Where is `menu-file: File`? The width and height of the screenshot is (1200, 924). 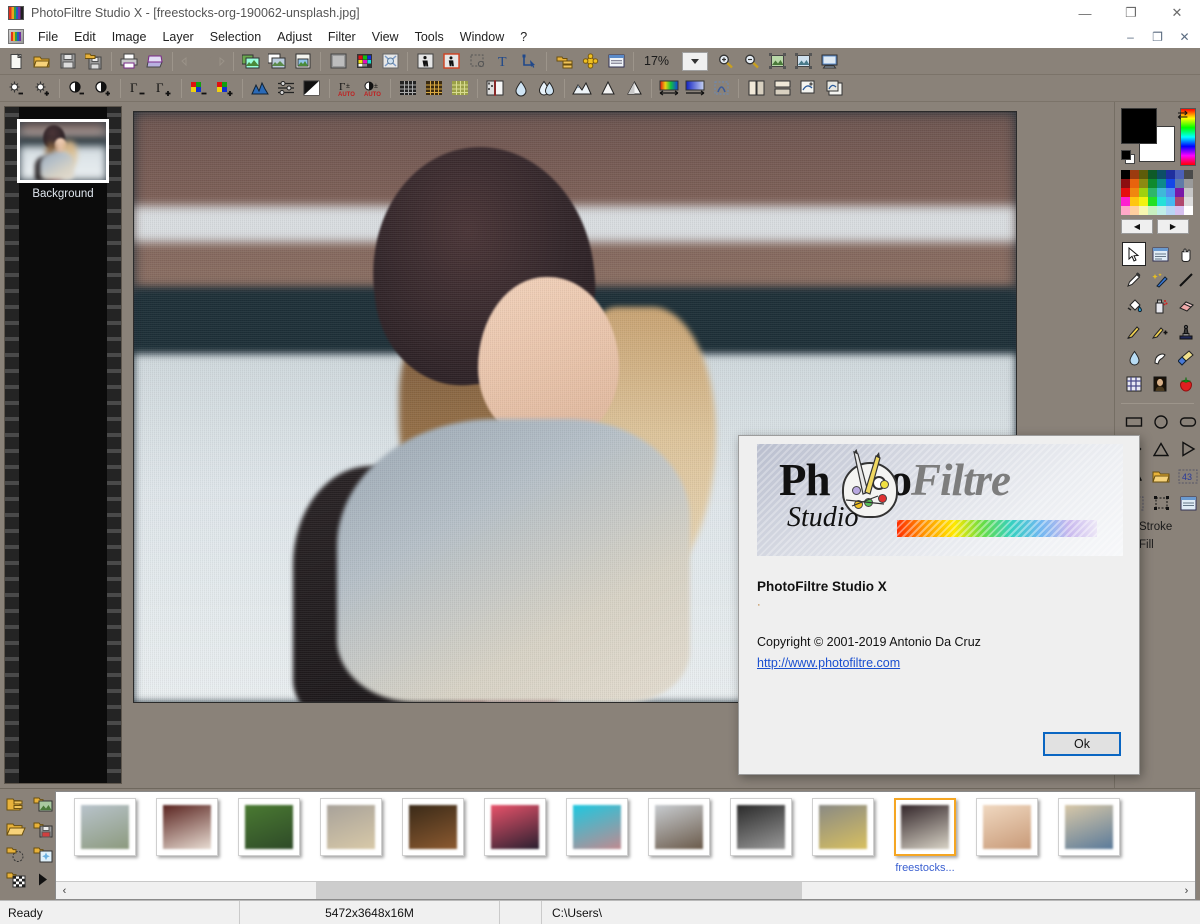
menu-file: File is located at coordinates (48, 37).